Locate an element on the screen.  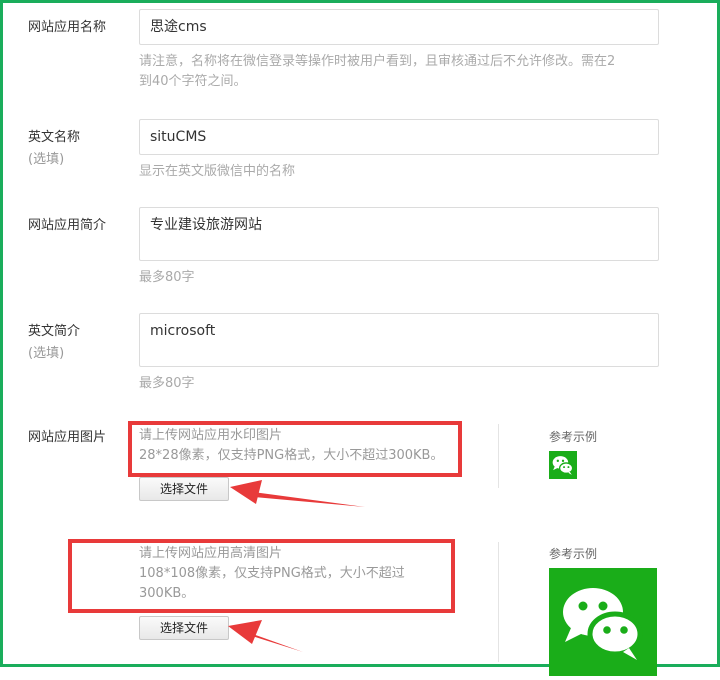
watermark-ref-label: 参考示例 is located at coordinates (573, 437).